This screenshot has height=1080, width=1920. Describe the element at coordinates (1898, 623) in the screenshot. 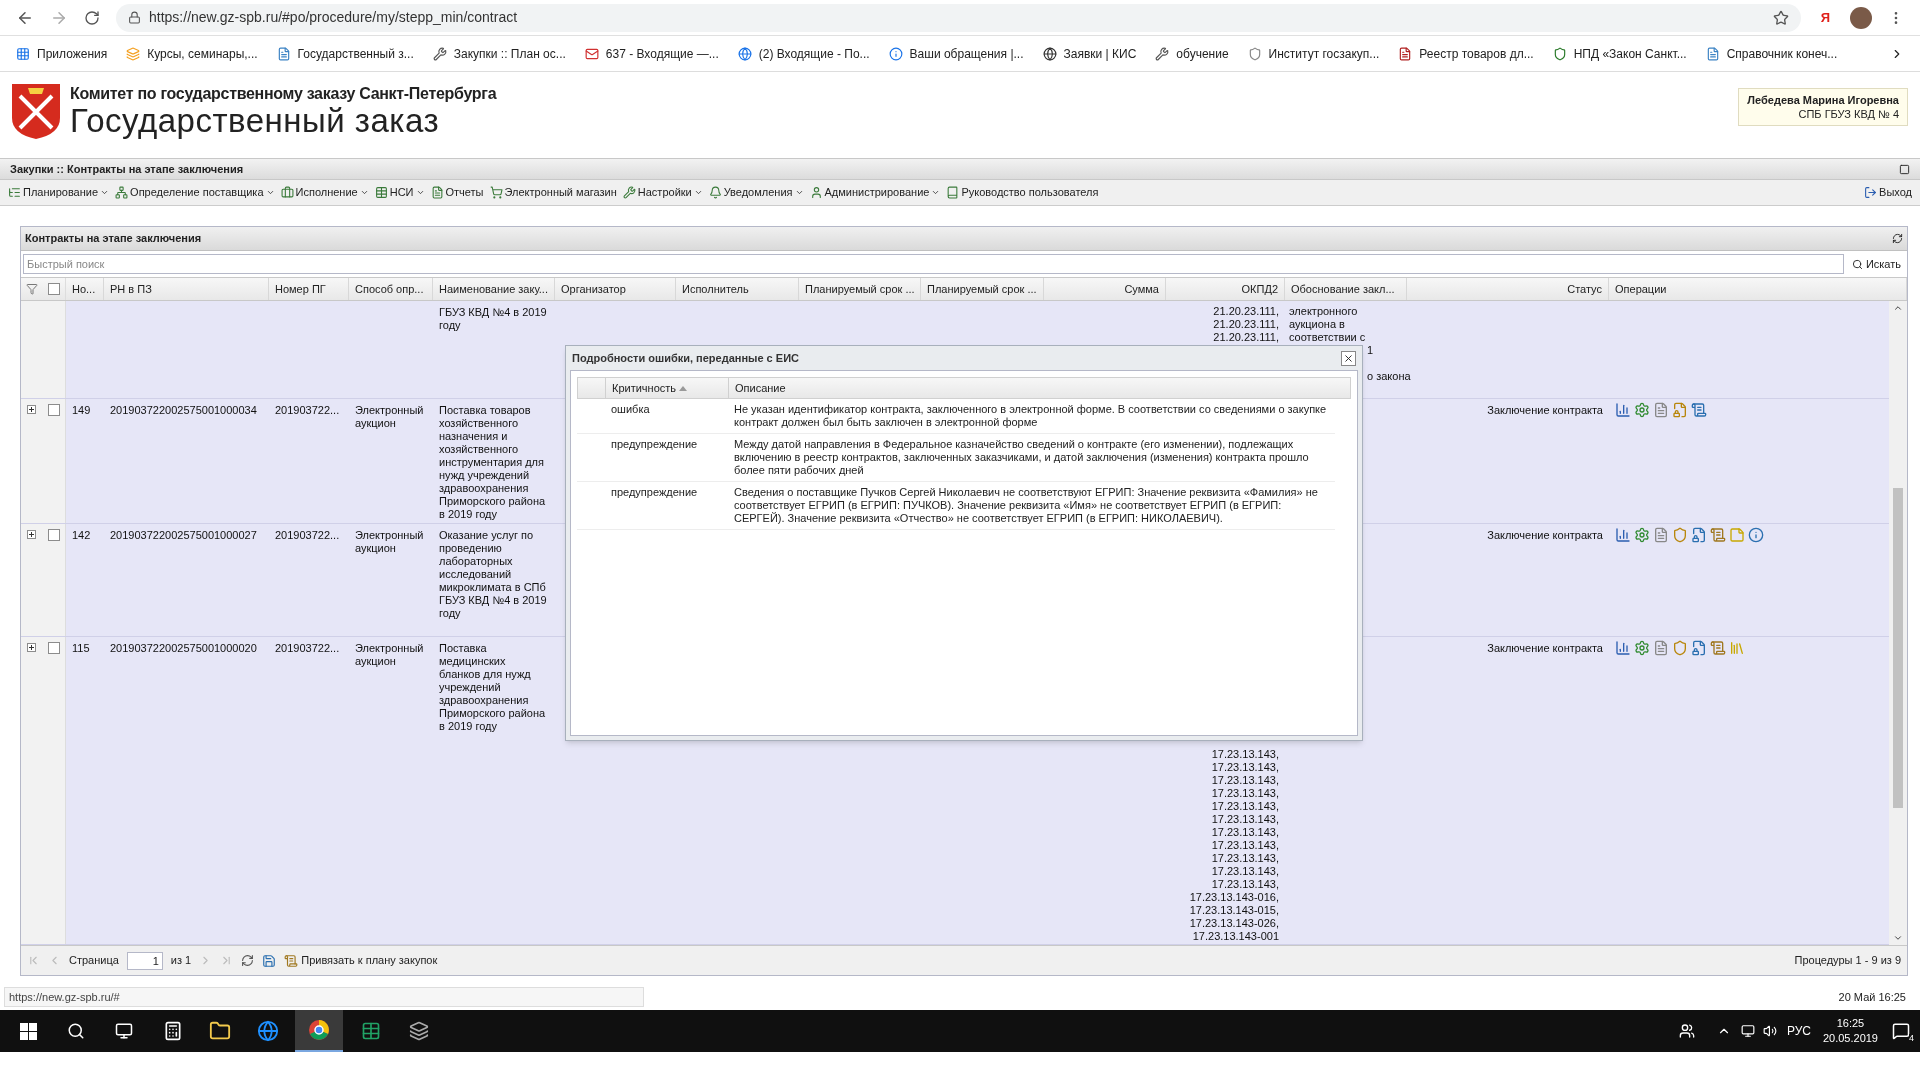

I see `scrollbar` at that location.